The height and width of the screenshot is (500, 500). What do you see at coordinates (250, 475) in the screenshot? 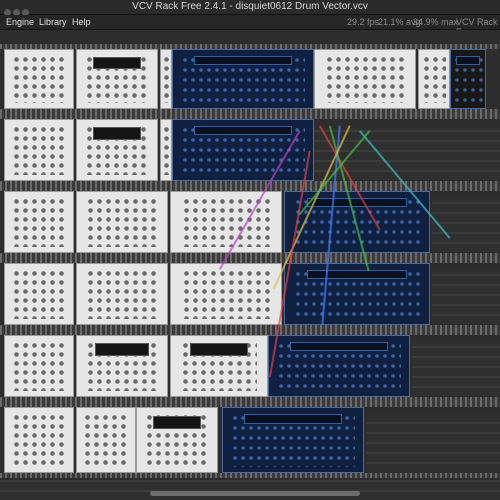
I see `rack-rail` at bounding box center [250, 475].